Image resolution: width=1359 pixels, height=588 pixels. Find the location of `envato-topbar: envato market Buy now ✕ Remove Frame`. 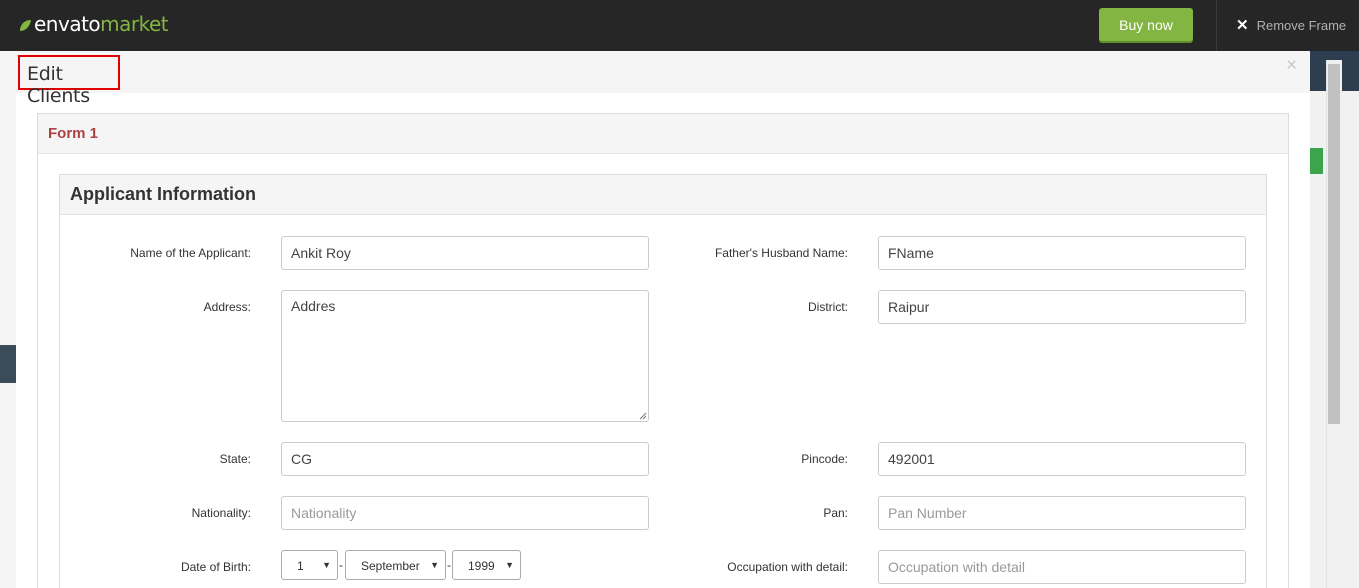

envato-topbar: envato market Buy now ✕ Remove Frame is located at coordinates (679, 25).